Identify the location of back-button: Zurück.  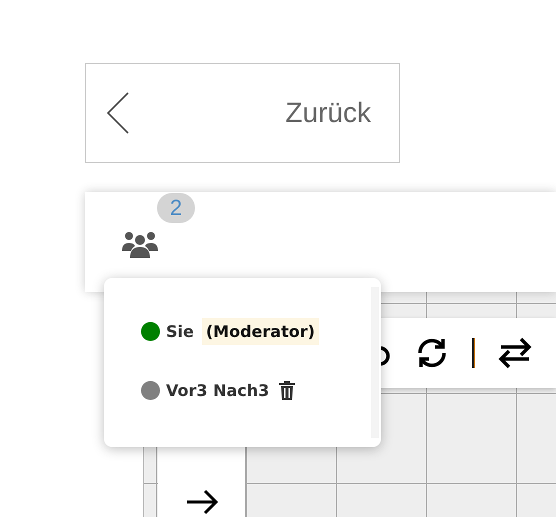
(242, 113).